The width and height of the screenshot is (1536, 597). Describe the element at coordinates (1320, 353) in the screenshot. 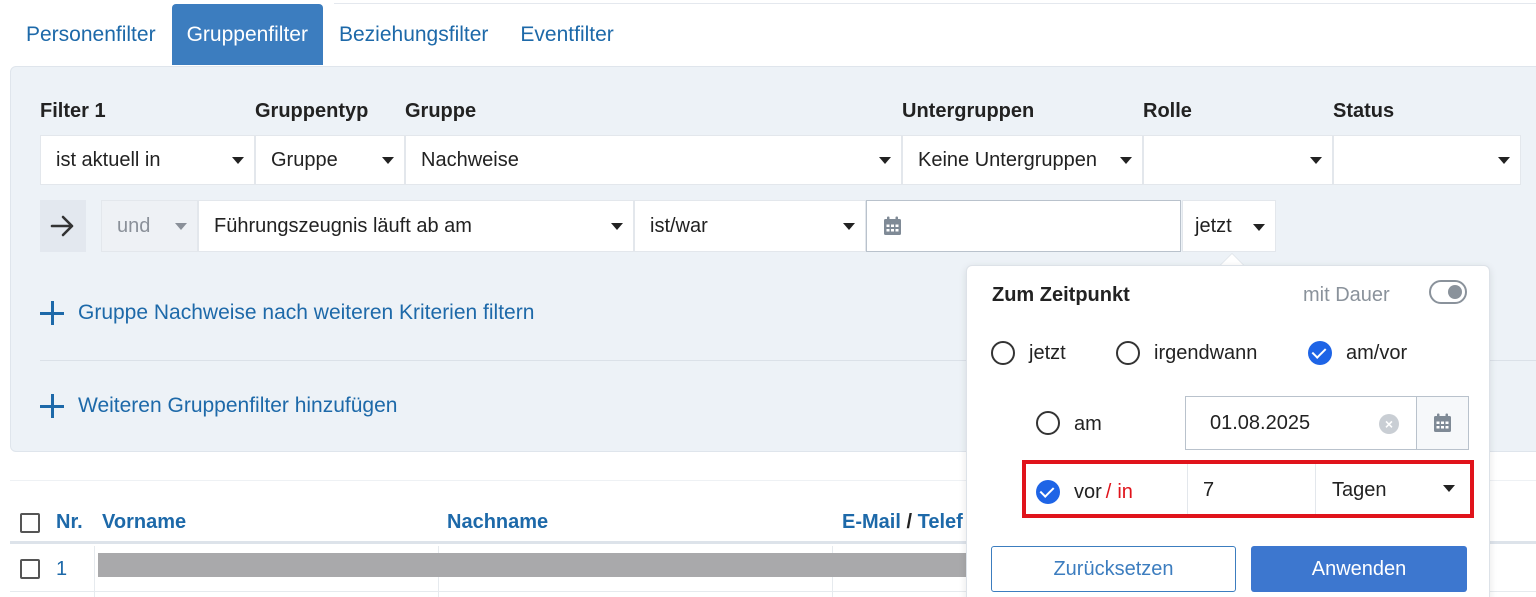

I see `option-am-vor-checkbox` at that location.